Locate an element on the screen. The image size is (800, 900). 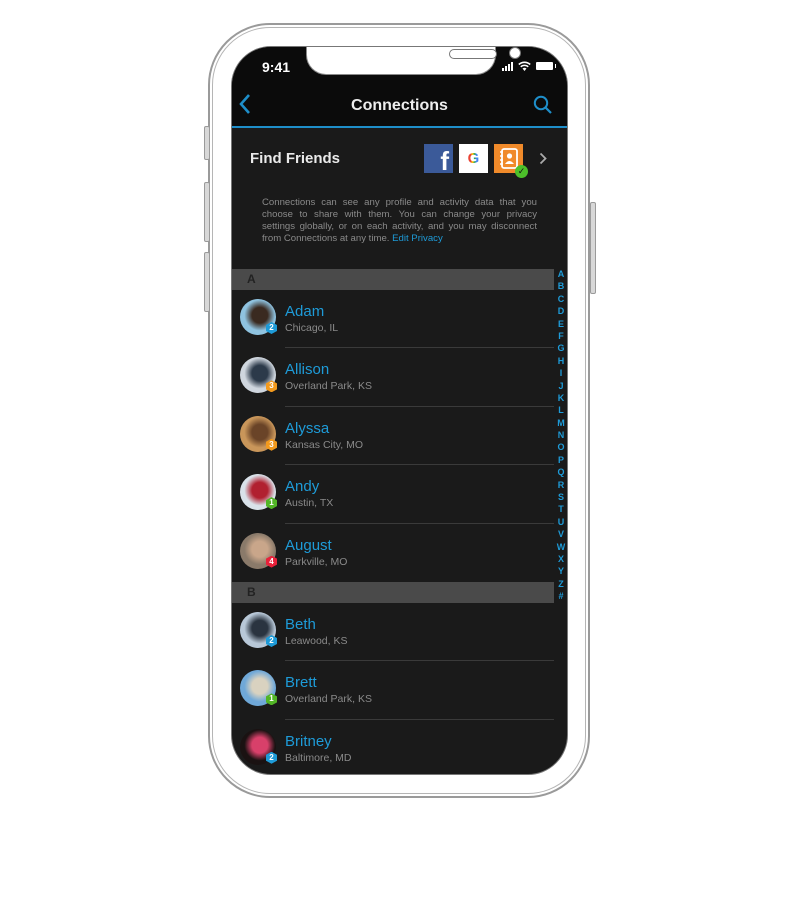
index-letter: T is located at coordinates (561, 509).